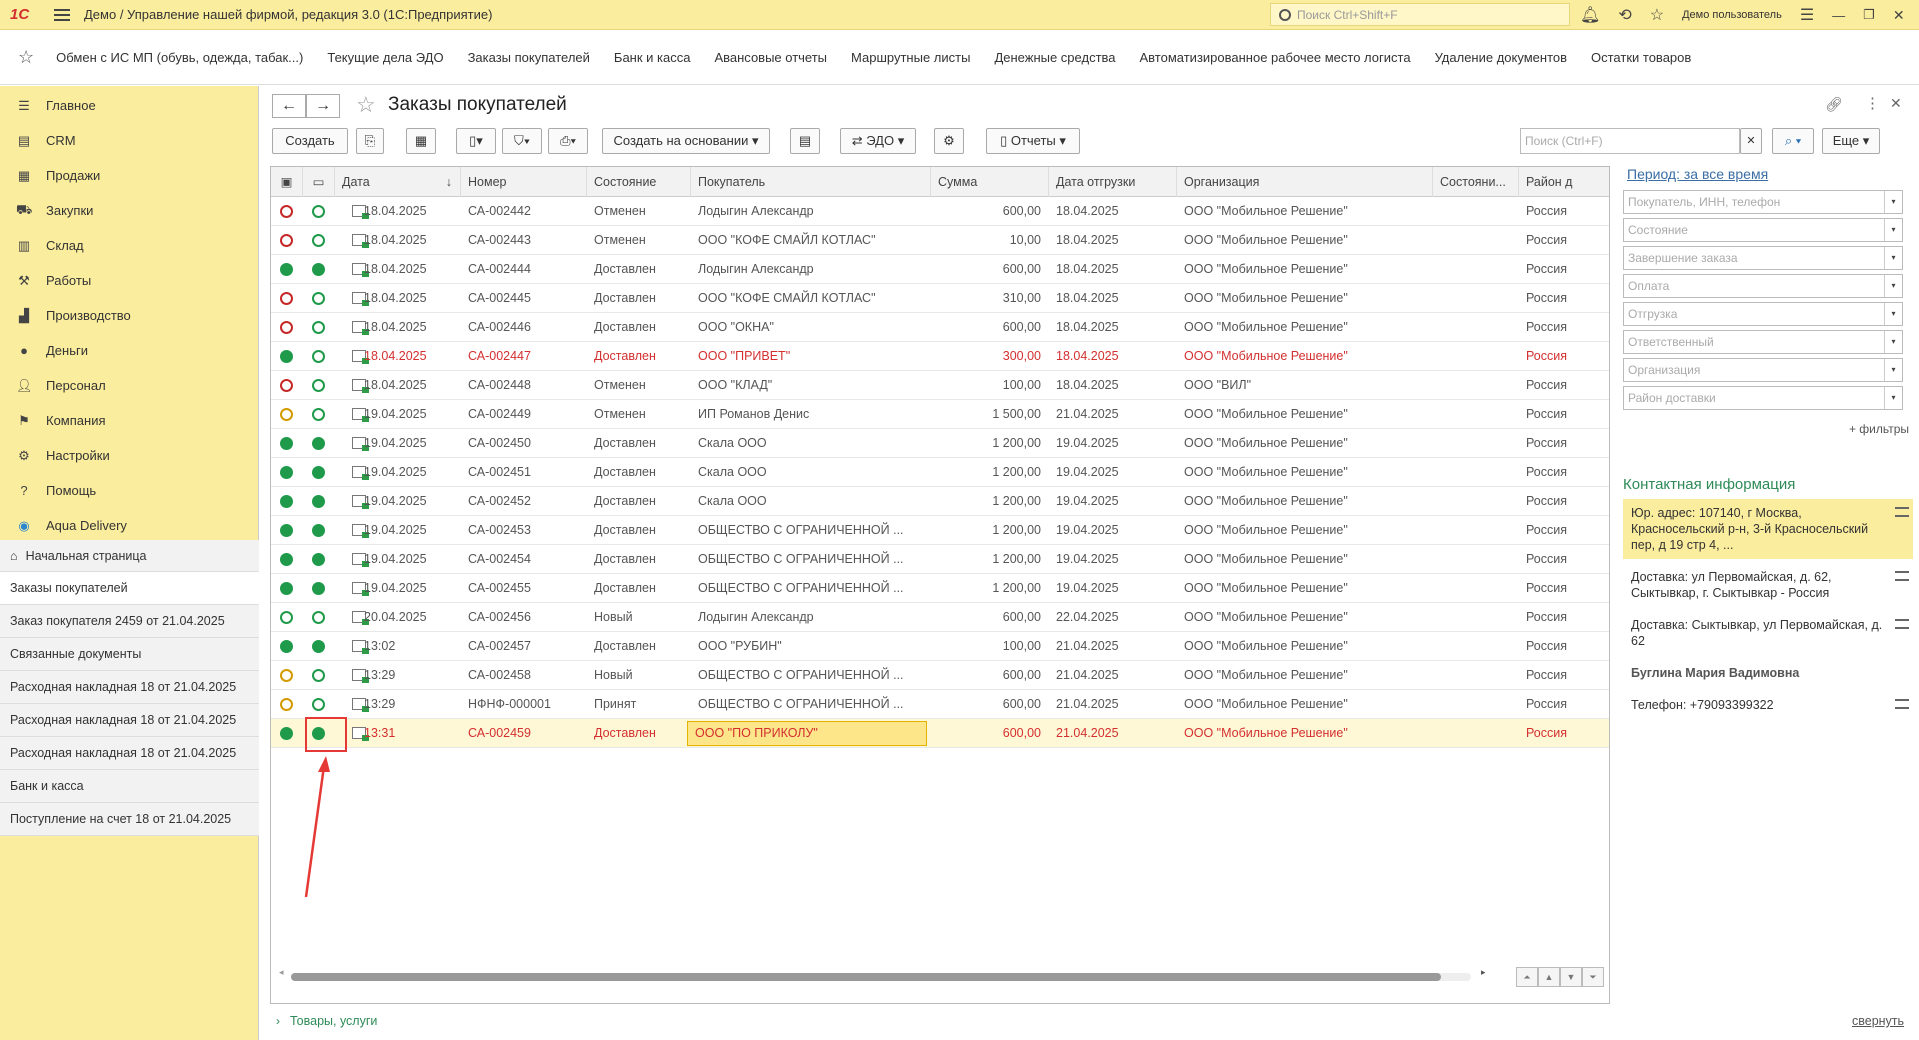 This screenshot has width=1919, height=1040. I want to click on more-vertical-icon: ⋮, so click(1872, 103).